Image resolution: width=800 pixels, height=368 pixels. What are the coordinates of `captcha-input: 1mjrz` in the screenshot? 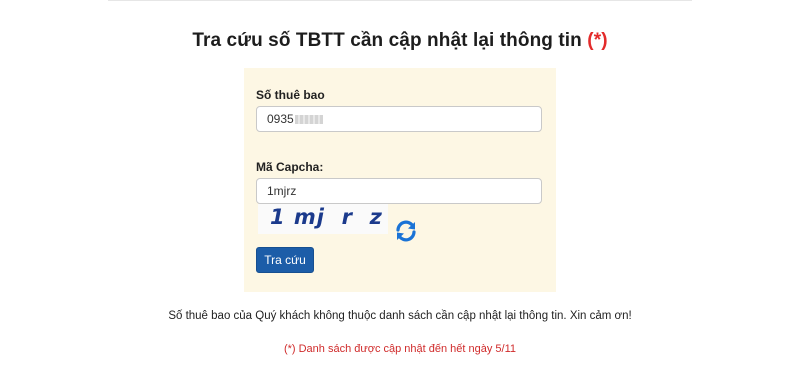 It's located at (399, 191).